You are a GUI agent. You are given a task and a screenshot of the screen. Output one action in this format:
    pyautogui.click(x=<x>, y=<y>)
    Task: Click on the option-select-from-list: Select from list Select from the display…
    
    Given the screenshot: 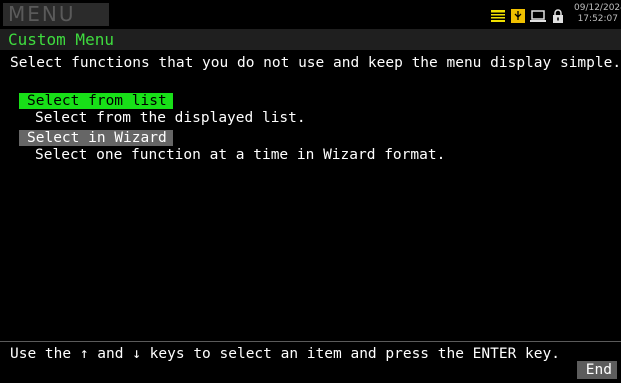 What is the action you would take?
    pyautogui.click(x=232, y=108)
    